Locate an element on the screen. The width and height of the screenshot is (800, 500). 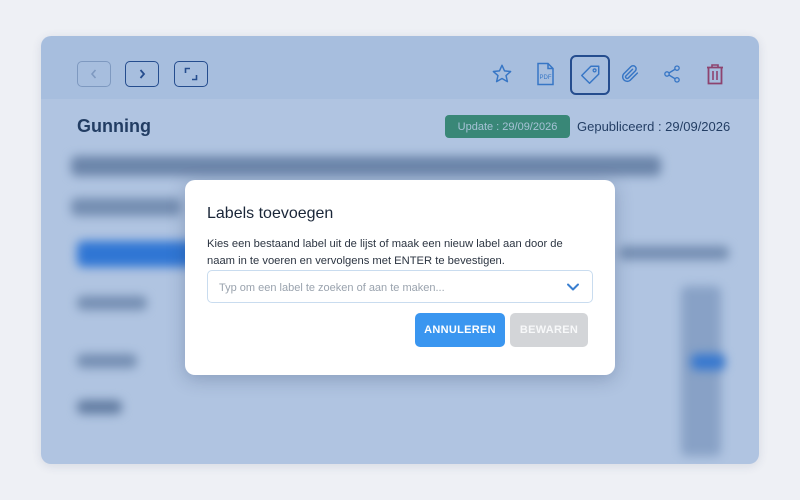
label-search-input is located at coordinates (384, 288).